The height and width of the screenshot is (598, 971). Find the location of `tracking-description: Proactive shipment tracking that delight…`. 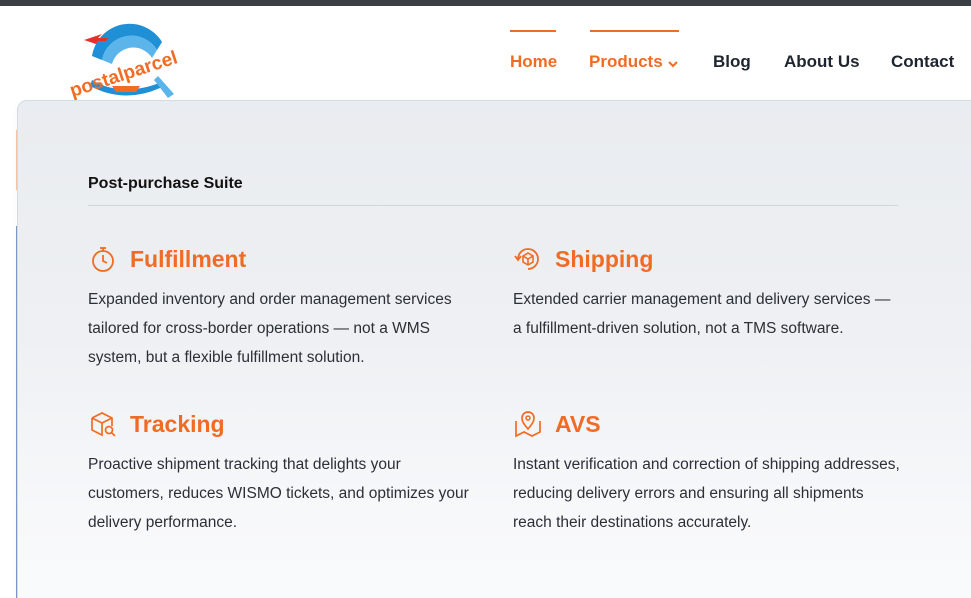

tracking-description: Proactive shipment tracking that delight… is located at coordinates (278, 493).